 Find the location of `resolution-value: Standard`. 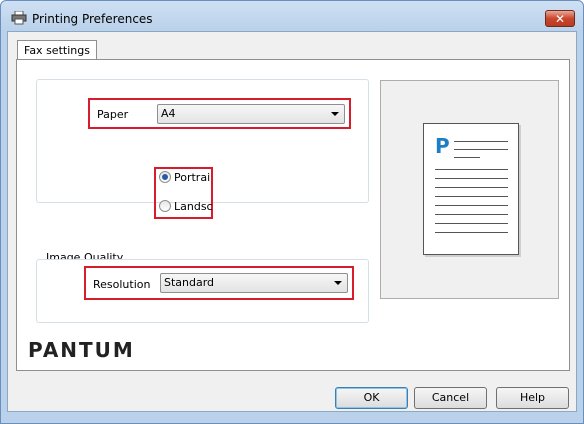

resolution-value: Standard is located at coordinates (189, 282).